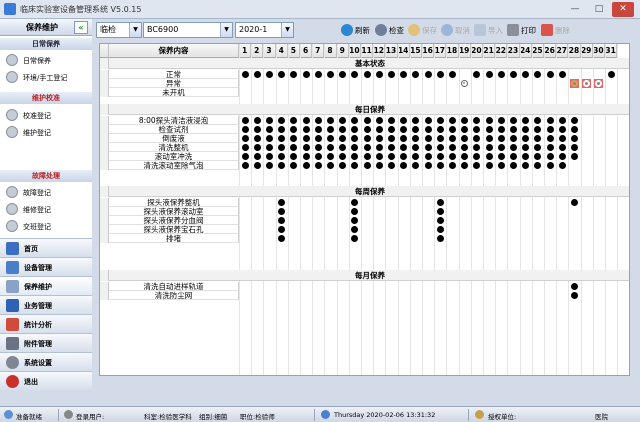 This screenshot has height=422, width=640. I want to click on nav-maintenance: 保养维护, so click(46, 285).